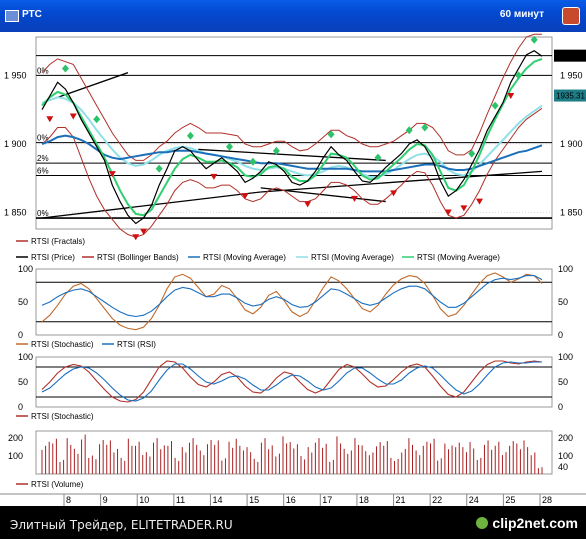  Describe the element at coordinates (62, 416) in the screenshot. I see `stochastic-legend-label: RTSI (Stochastic)` at that location.